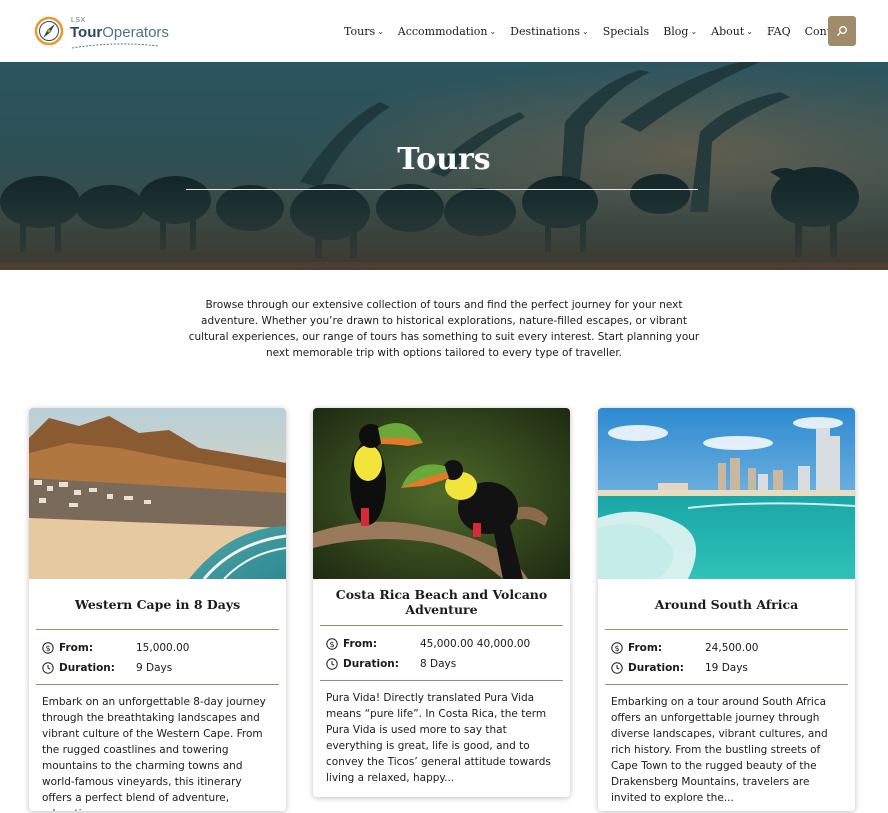 This screenshot has height=813, width=888. Describe the element at coordinates (78, 20) in the screenshot. I see `logo-small-text: LSX` at that location.